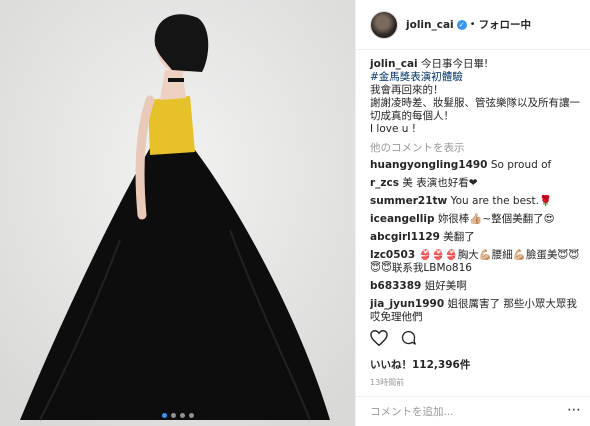 This screenshot has height=426, width=590. What do you see at coordinates (408, 338) in the screenshot?
I see `comment-icon` at bounding box center [408, 338].